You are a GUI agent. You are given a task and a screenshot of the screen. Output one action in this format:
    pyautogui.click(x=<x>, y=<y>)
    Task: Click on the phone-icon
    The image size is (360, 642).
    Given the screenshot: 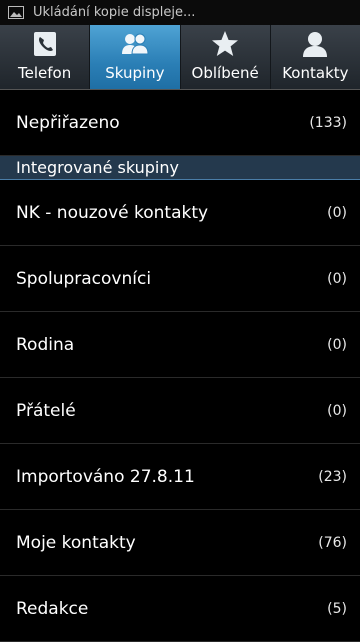 What is the action you would take?
    pyautogui.click(x=44, y=44)
    